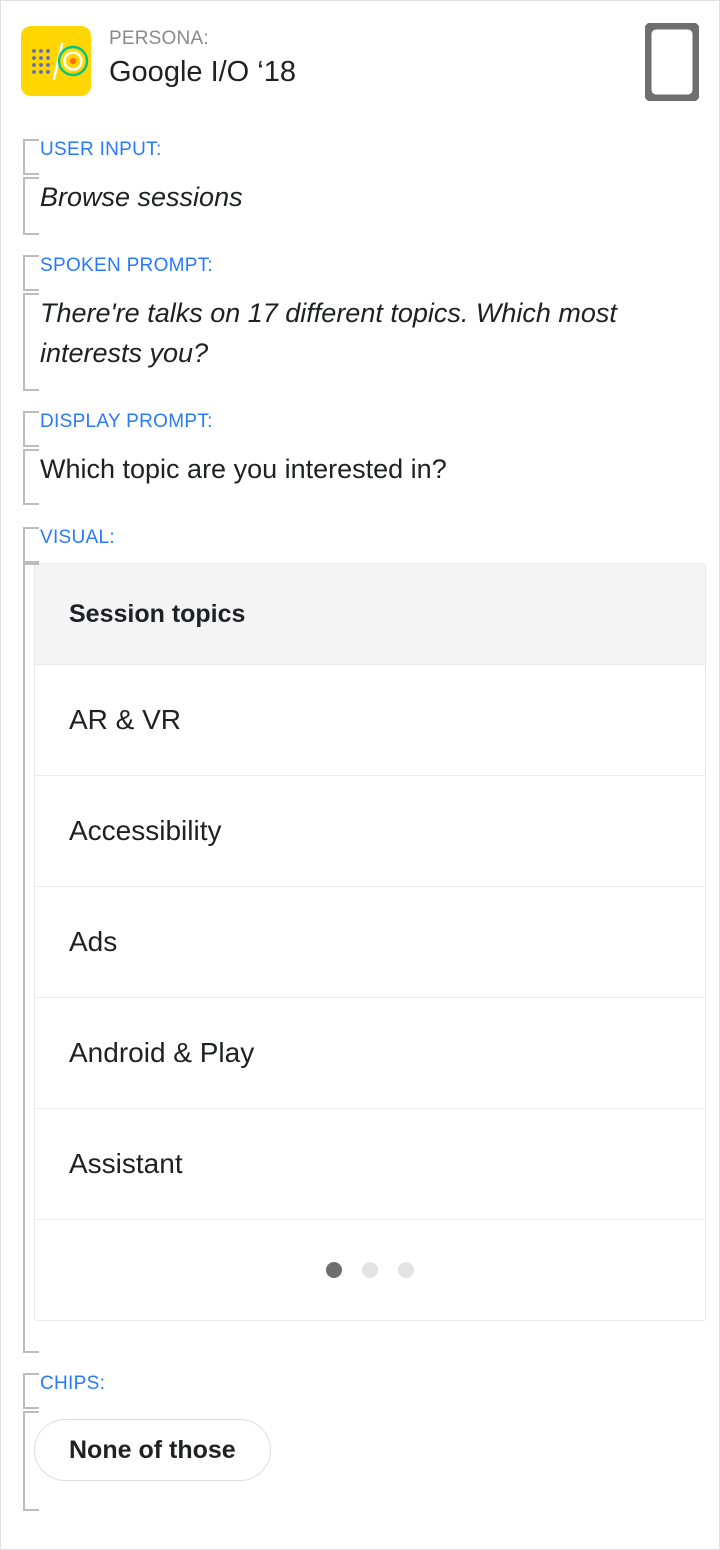  Describe the element at coordinates (370, 831) in the screenshot. I see `list-item: Accessibility` at that location.